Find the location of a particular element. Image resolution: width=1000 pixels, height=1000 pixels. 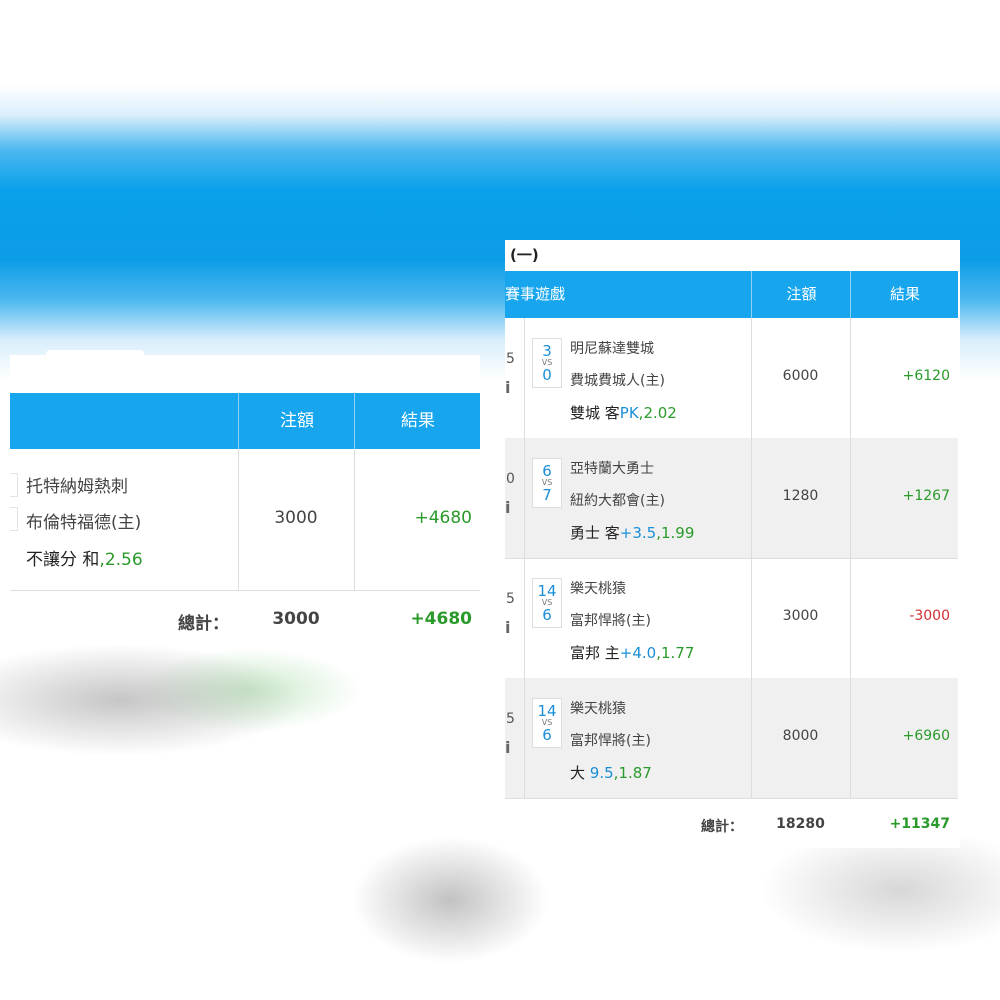

bet-result: -3000 is located at coordinates (929, 616).